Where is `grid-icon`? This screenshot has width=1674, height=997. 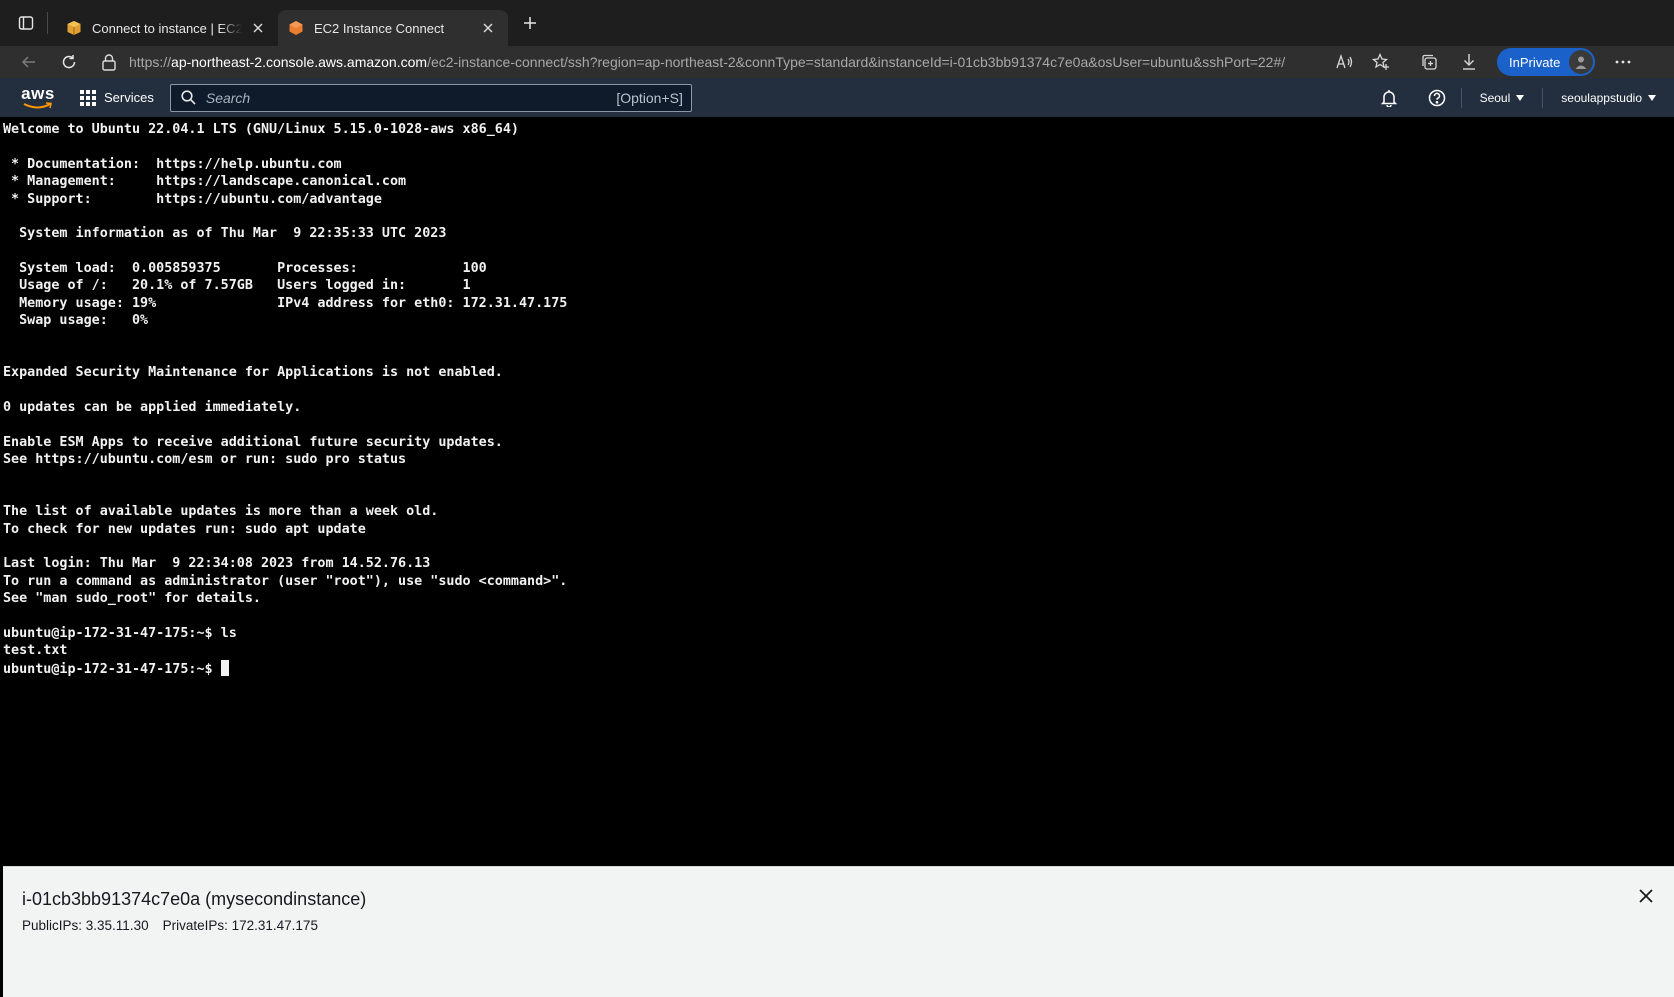 grid-icon is located at coordinates (88, 97).